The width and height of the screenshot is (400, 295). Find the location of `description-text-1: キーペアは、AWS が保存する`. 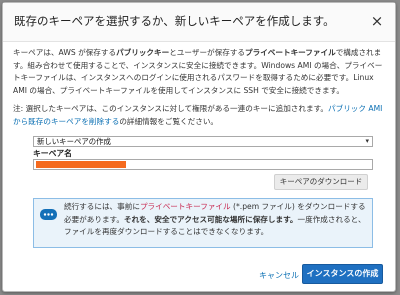

description-text-1: キーペアは、AWS が保存する is located at coordinates (65, 52).